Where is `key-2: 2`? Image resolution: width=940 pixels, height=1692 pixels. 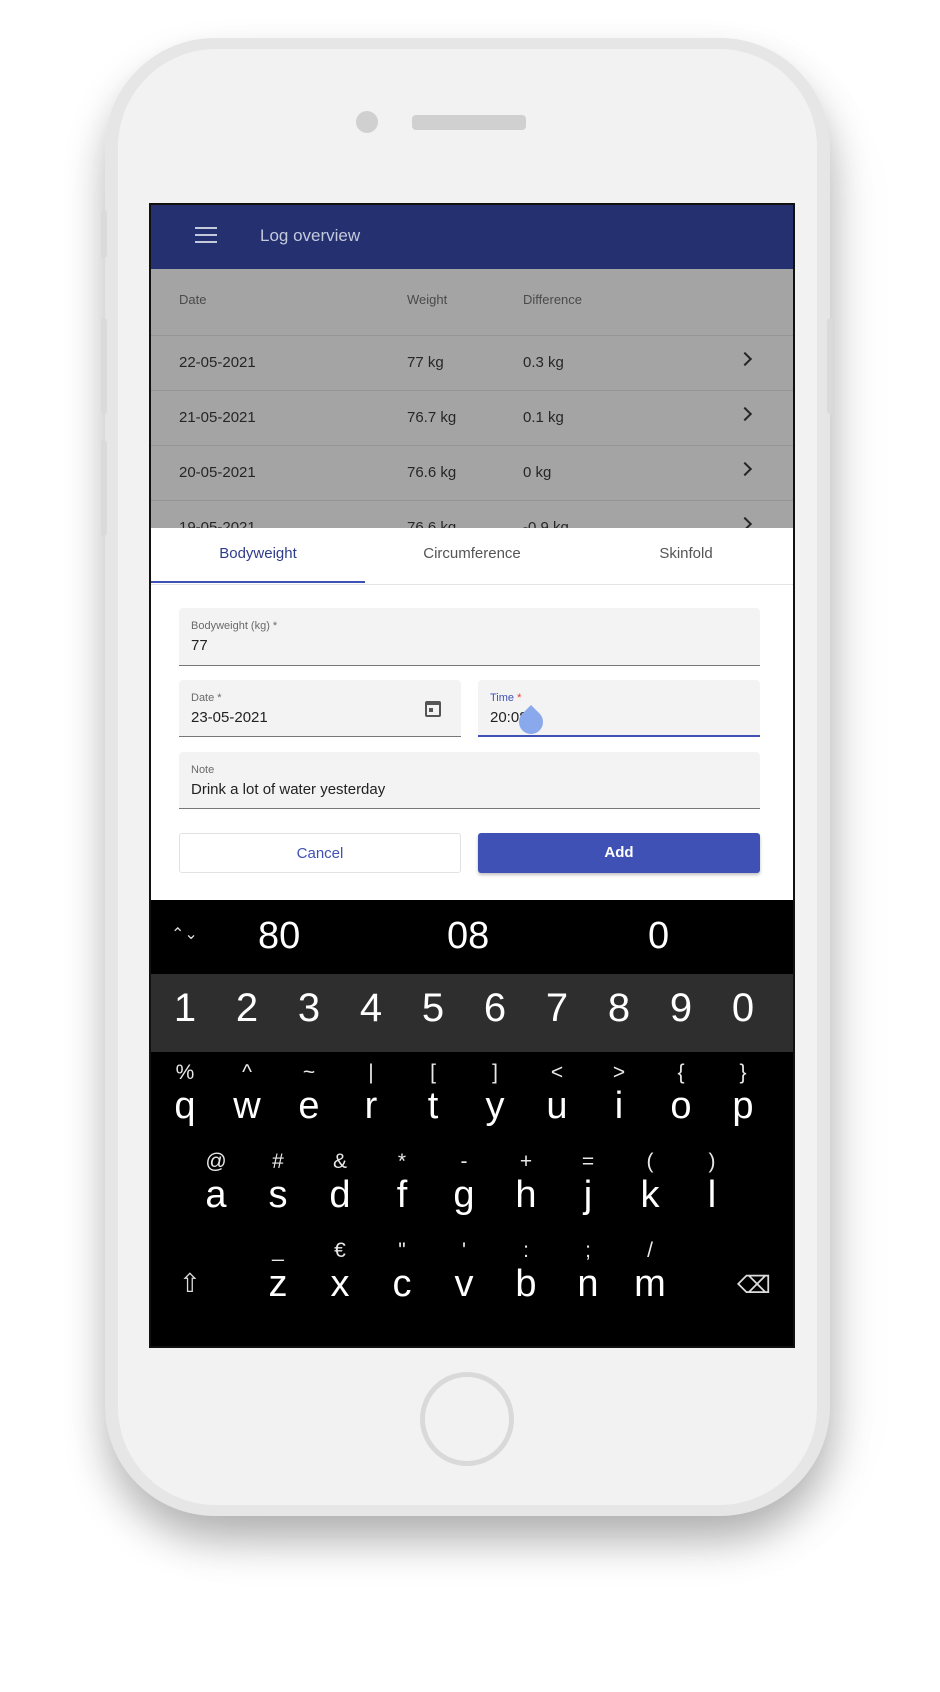 key-2: 2 is located at coordinates (247, 1008).